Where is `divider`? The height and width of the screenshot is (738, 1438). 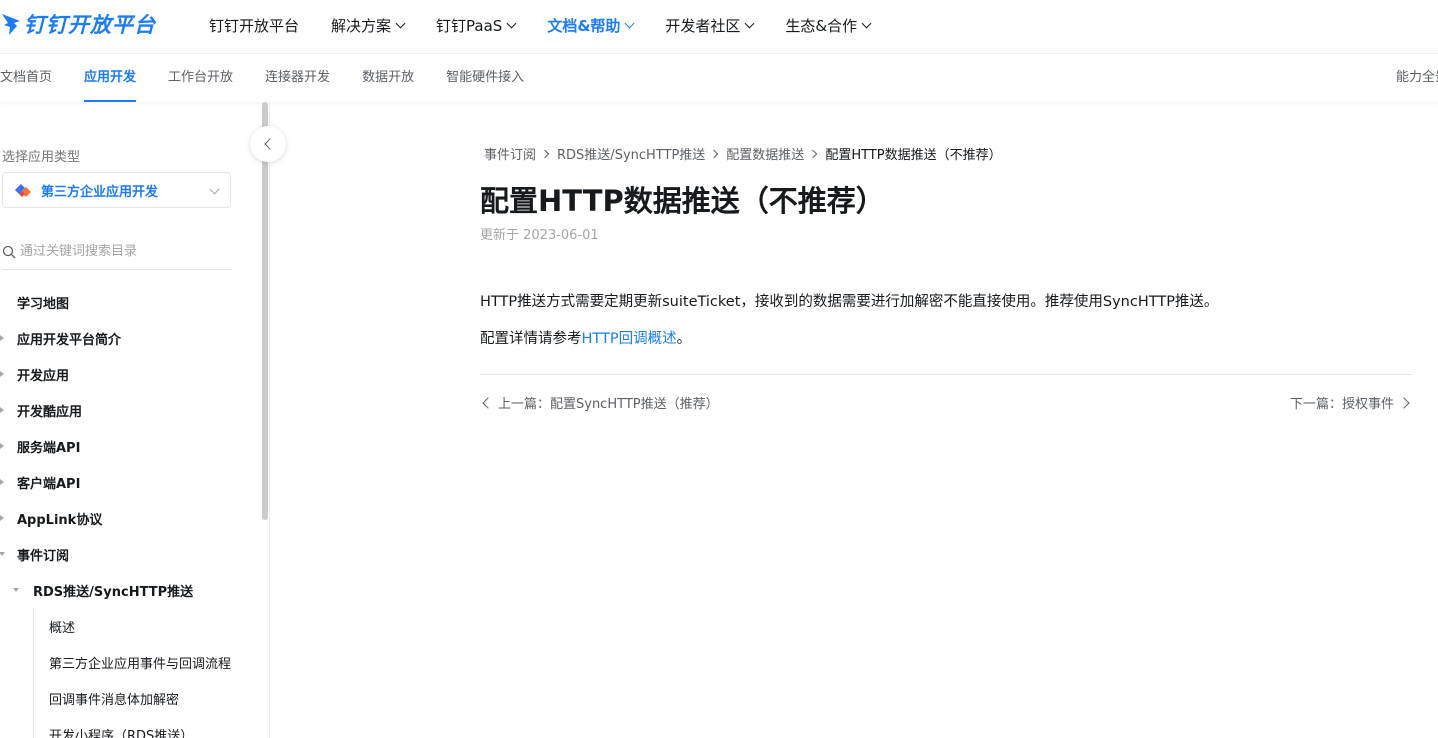 divider is located at coordinates (946, 374).